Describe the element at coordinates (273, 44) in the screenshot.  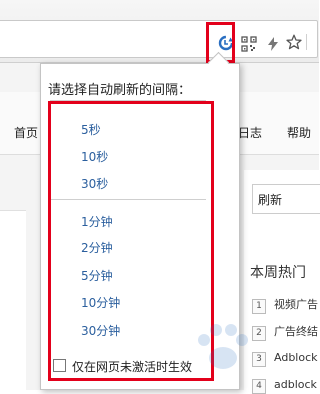
I see `lightning-icon` at that location.